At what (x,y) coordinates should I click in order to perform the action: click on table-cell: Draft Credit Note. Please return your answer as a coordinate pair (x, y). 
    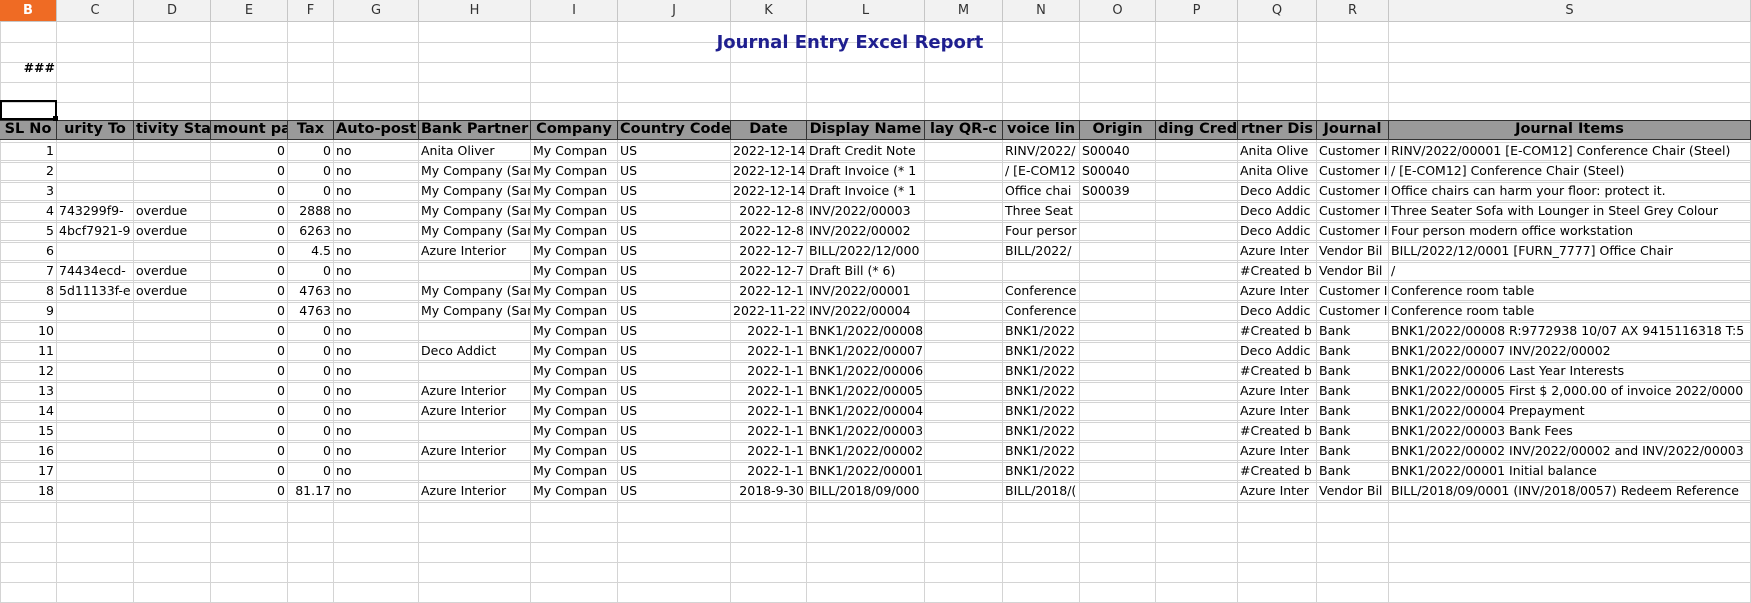
    Looking at the image, I should click on (866, 151).